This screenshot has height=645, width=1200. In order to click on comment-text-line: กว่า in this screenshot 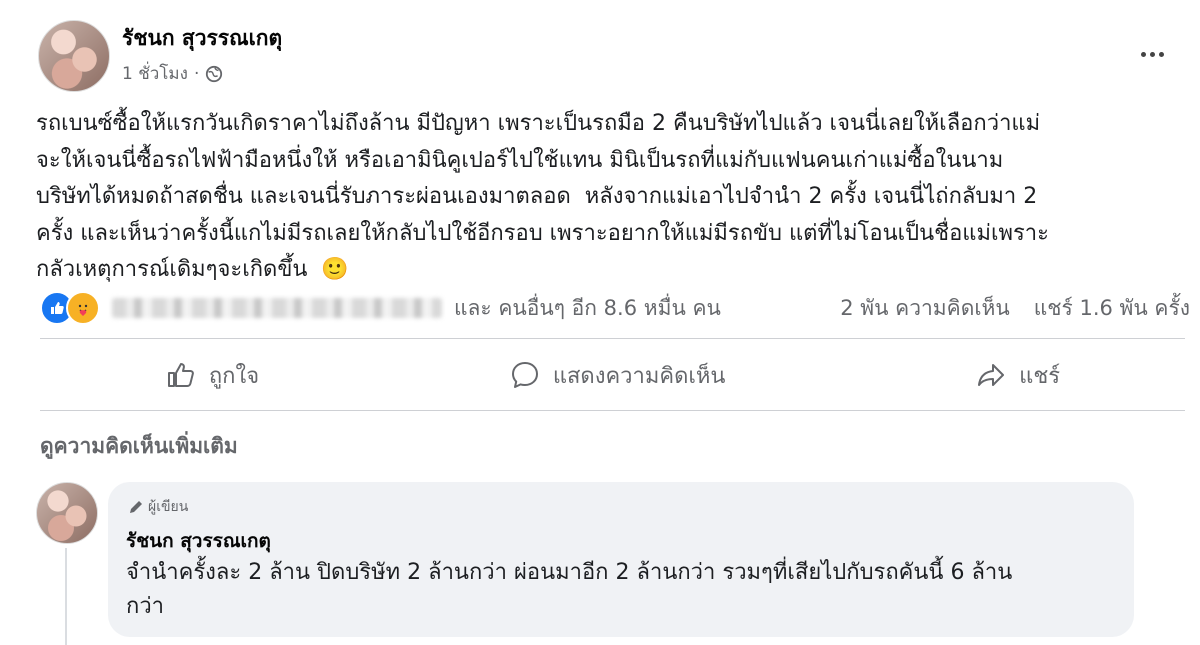, I will do `click(145, 606)`.